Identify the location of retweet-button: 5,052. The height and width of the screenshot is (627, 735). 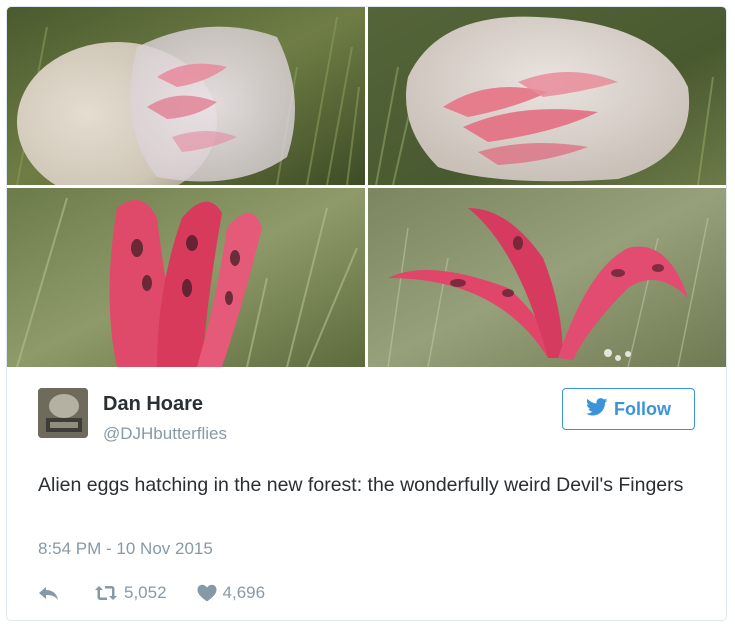
(130, 593).